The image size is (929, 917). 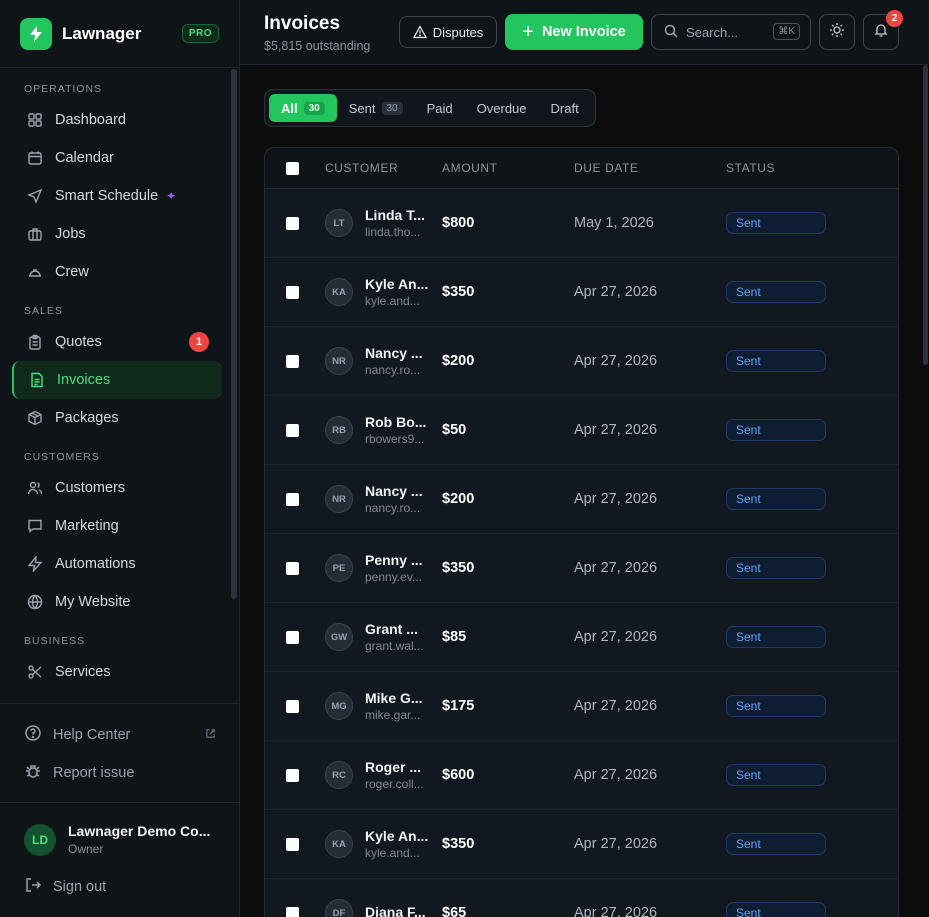 What do you see at coordinates (502, 108) in the screenshot?
I see `tab-overdue: Overdue` at bounding box center [502, 108].